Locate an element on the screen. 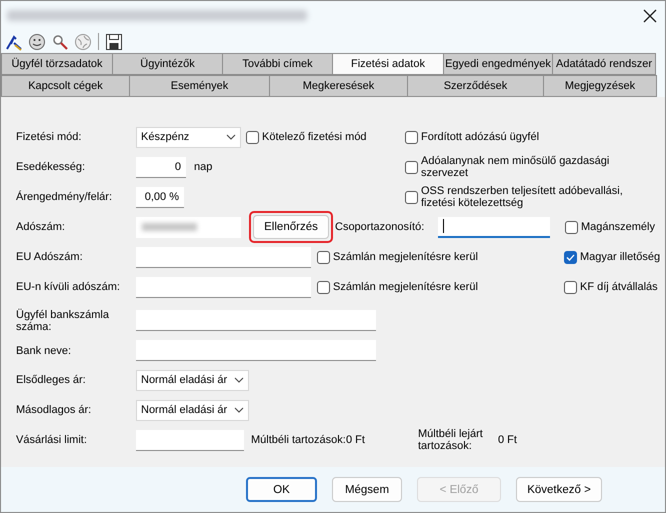 The height and width of the screenshot is (513, 666). field-label: Másodlagos ár: is located at coordinates (54, 410).